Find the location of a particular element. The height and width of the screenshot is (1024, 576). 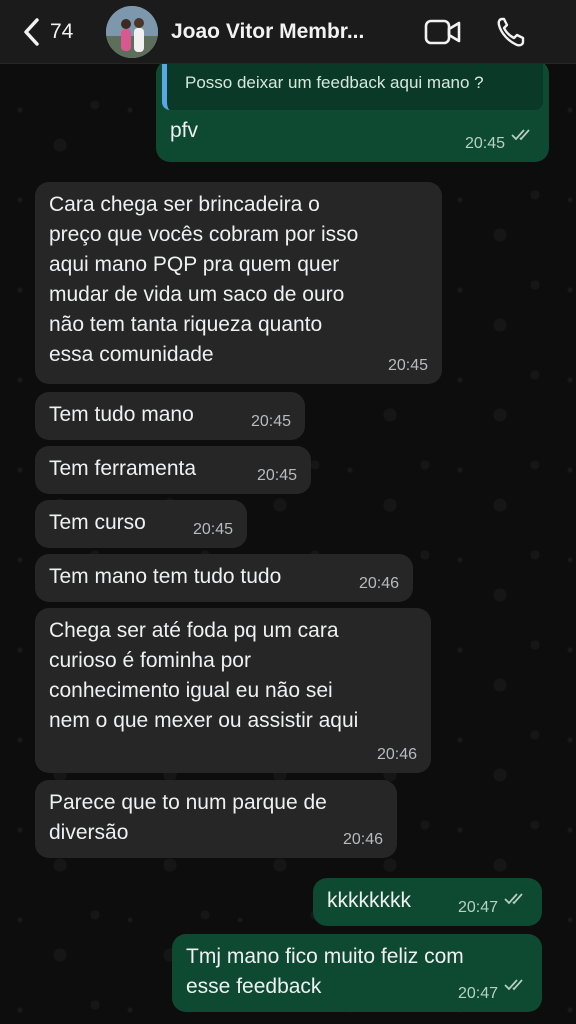

incoming-message: Tem ferramenta 20:45 is located at coordinates (173, 470).